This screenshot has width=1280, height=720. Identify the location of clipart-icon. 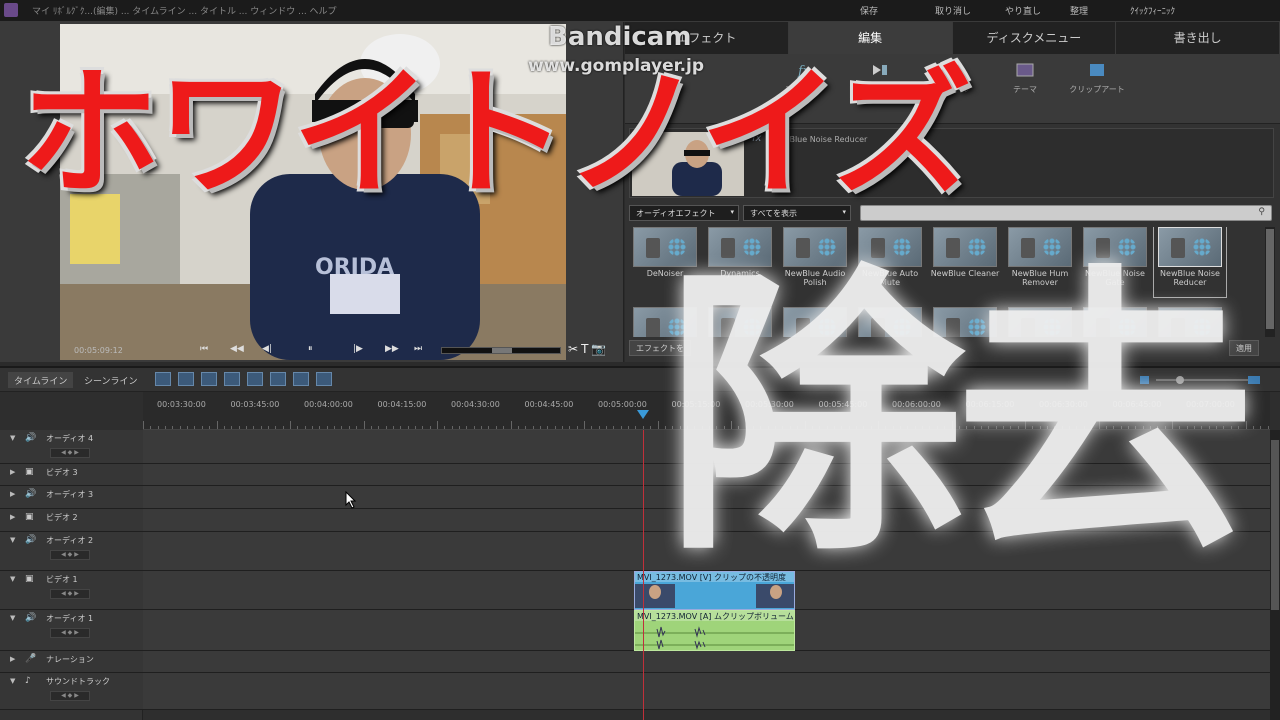
(1097, 70).